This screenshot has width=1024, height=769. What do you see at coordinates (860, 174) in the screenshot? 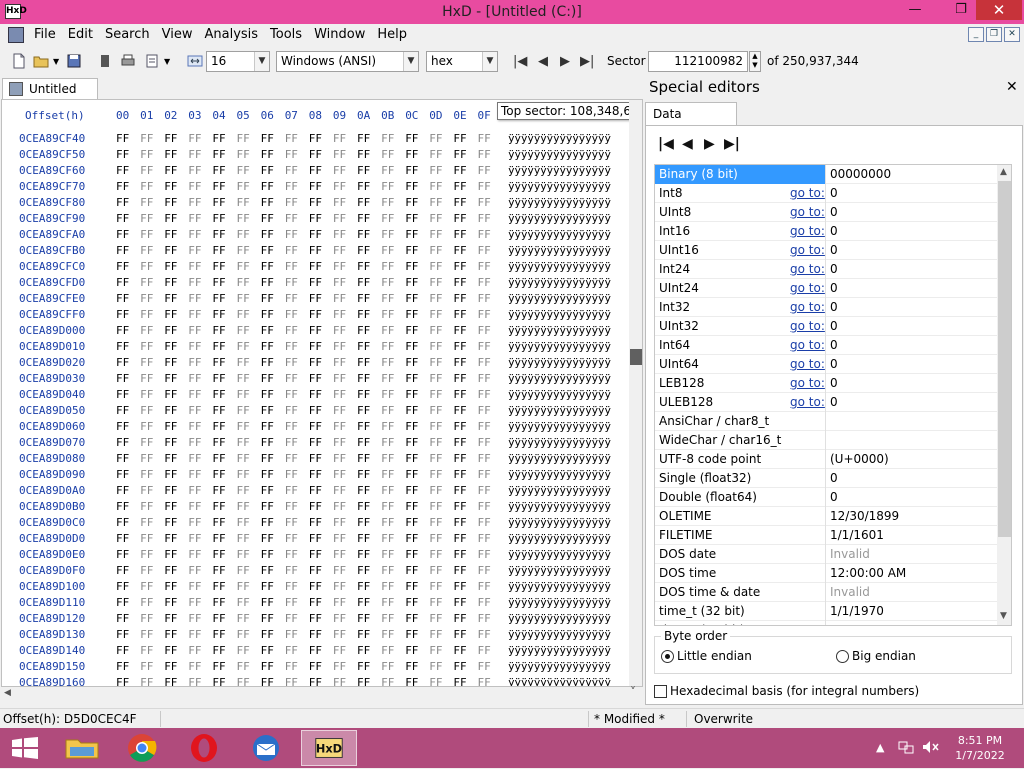
I see `inspector-value: 00000000` at bounding box center [860, 174].